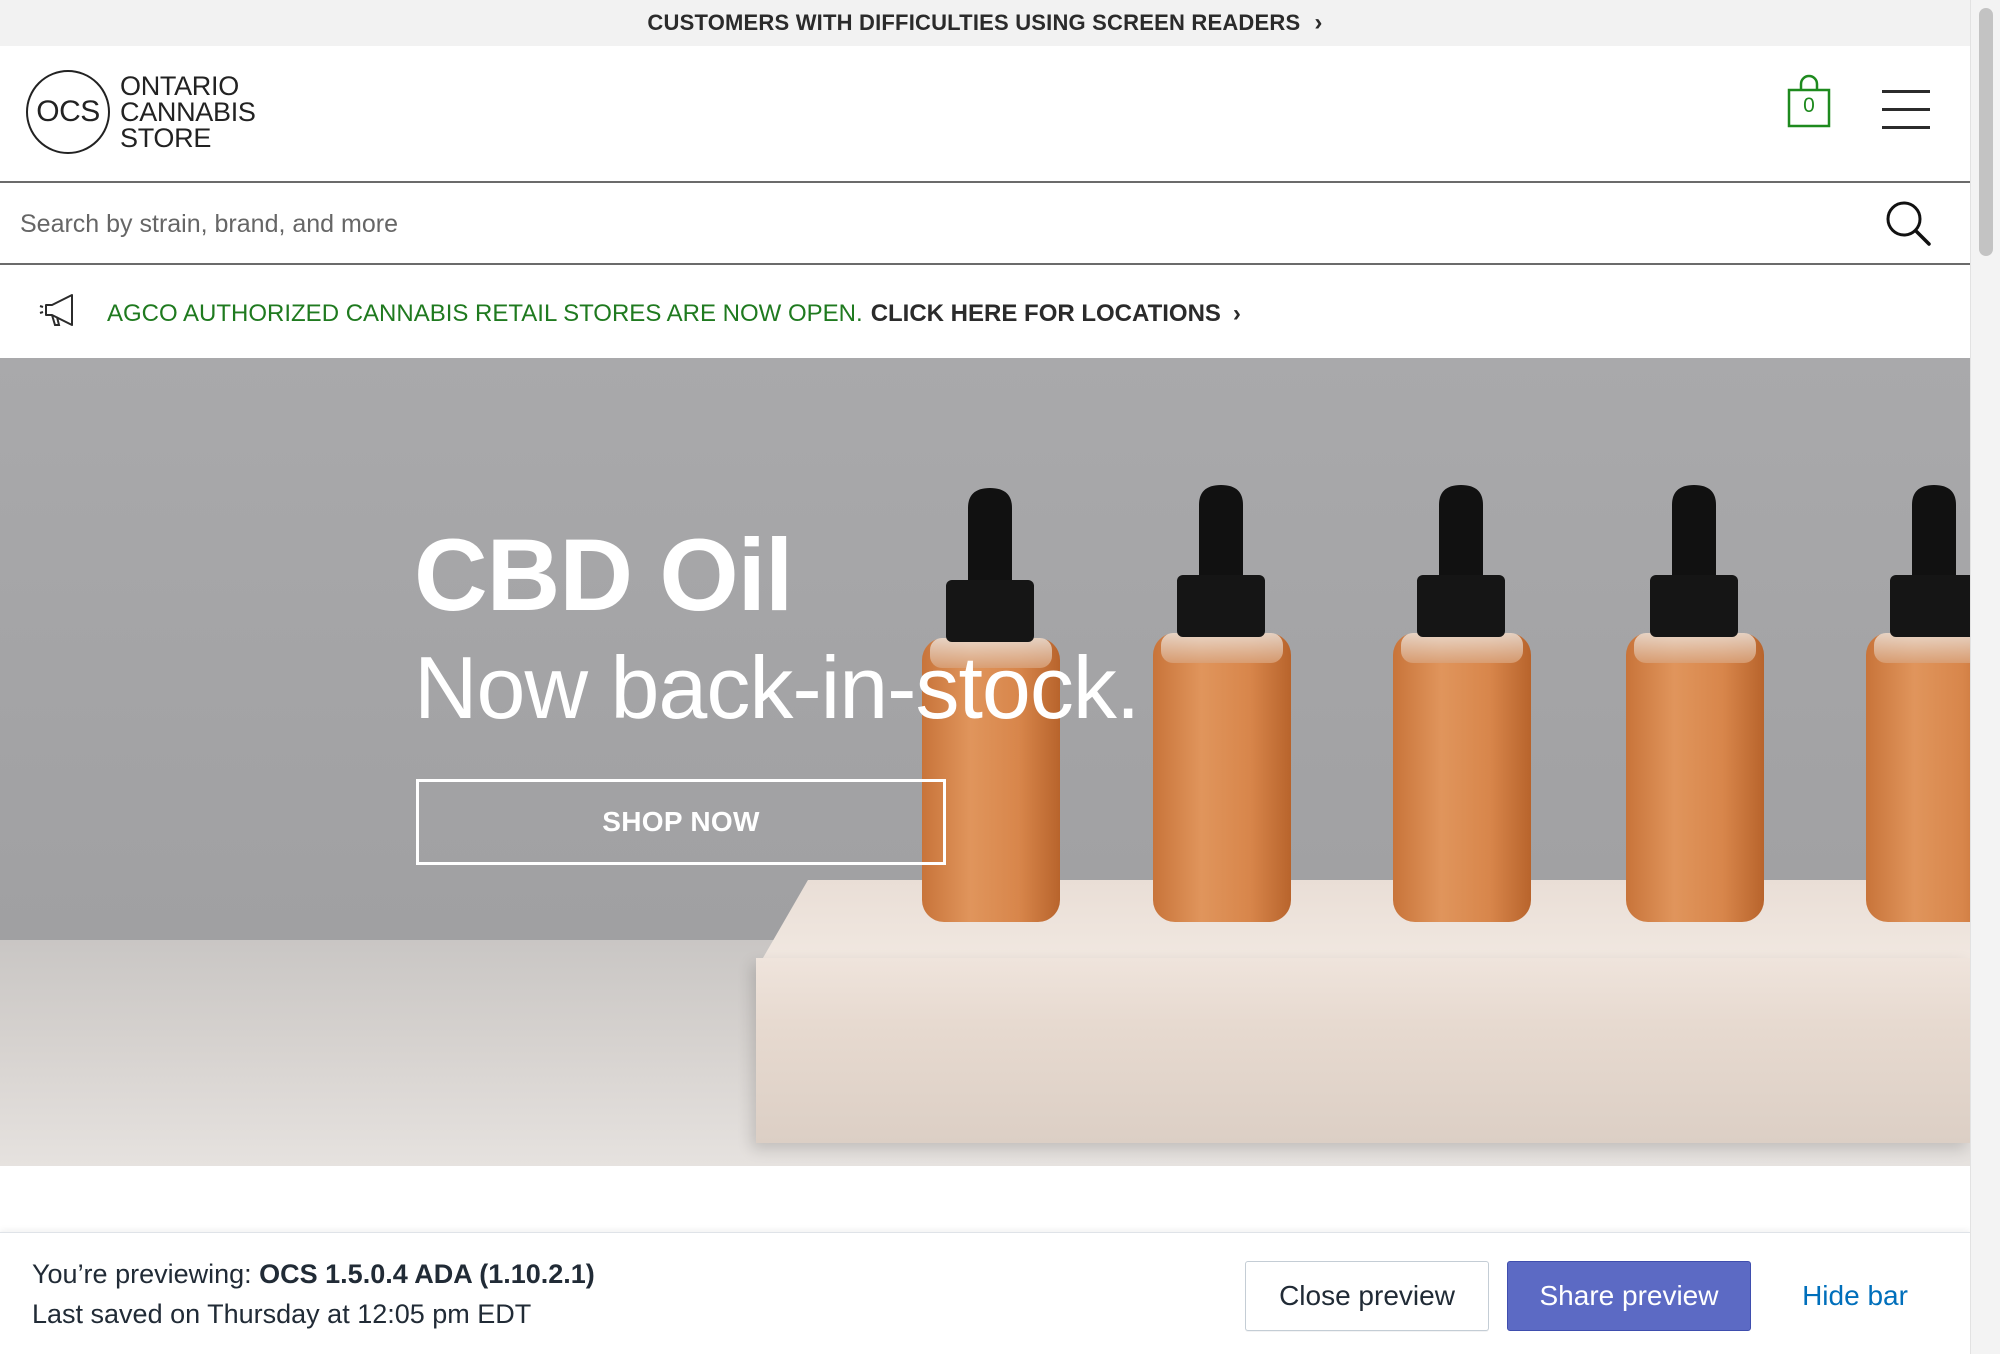 This screenshot has height=1354, width=2000. I want to click on megaphone-icon, so click(56, 310).